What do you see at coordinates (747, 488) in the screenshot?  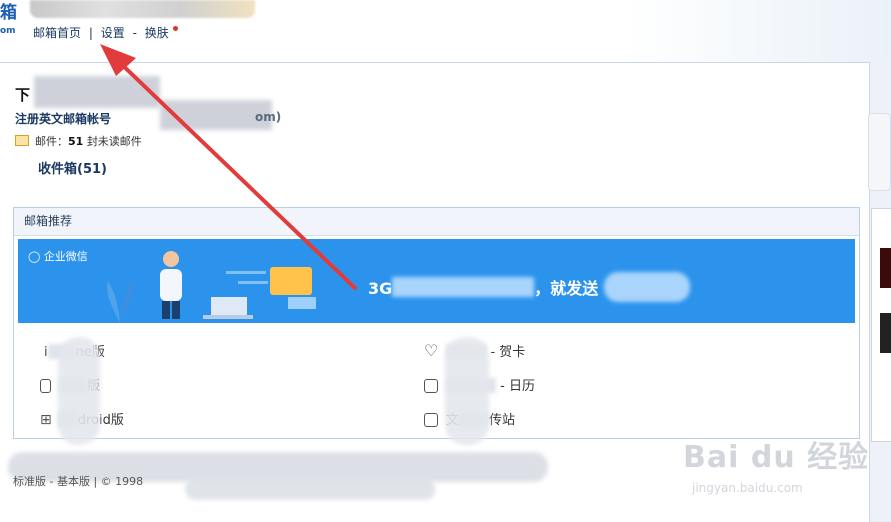 I see `baidu-watermark-url: jingyan.baidu.com` at bounding box center [747, 488].